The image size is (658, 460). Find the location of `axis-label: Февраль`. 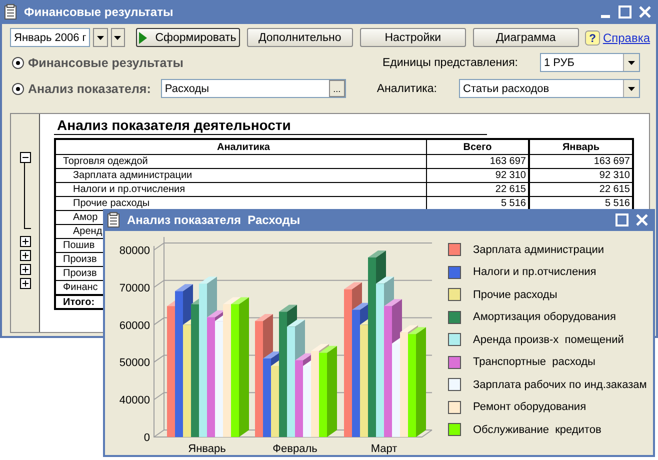

axis-label: Февраль is located at coordinates (295, 449).